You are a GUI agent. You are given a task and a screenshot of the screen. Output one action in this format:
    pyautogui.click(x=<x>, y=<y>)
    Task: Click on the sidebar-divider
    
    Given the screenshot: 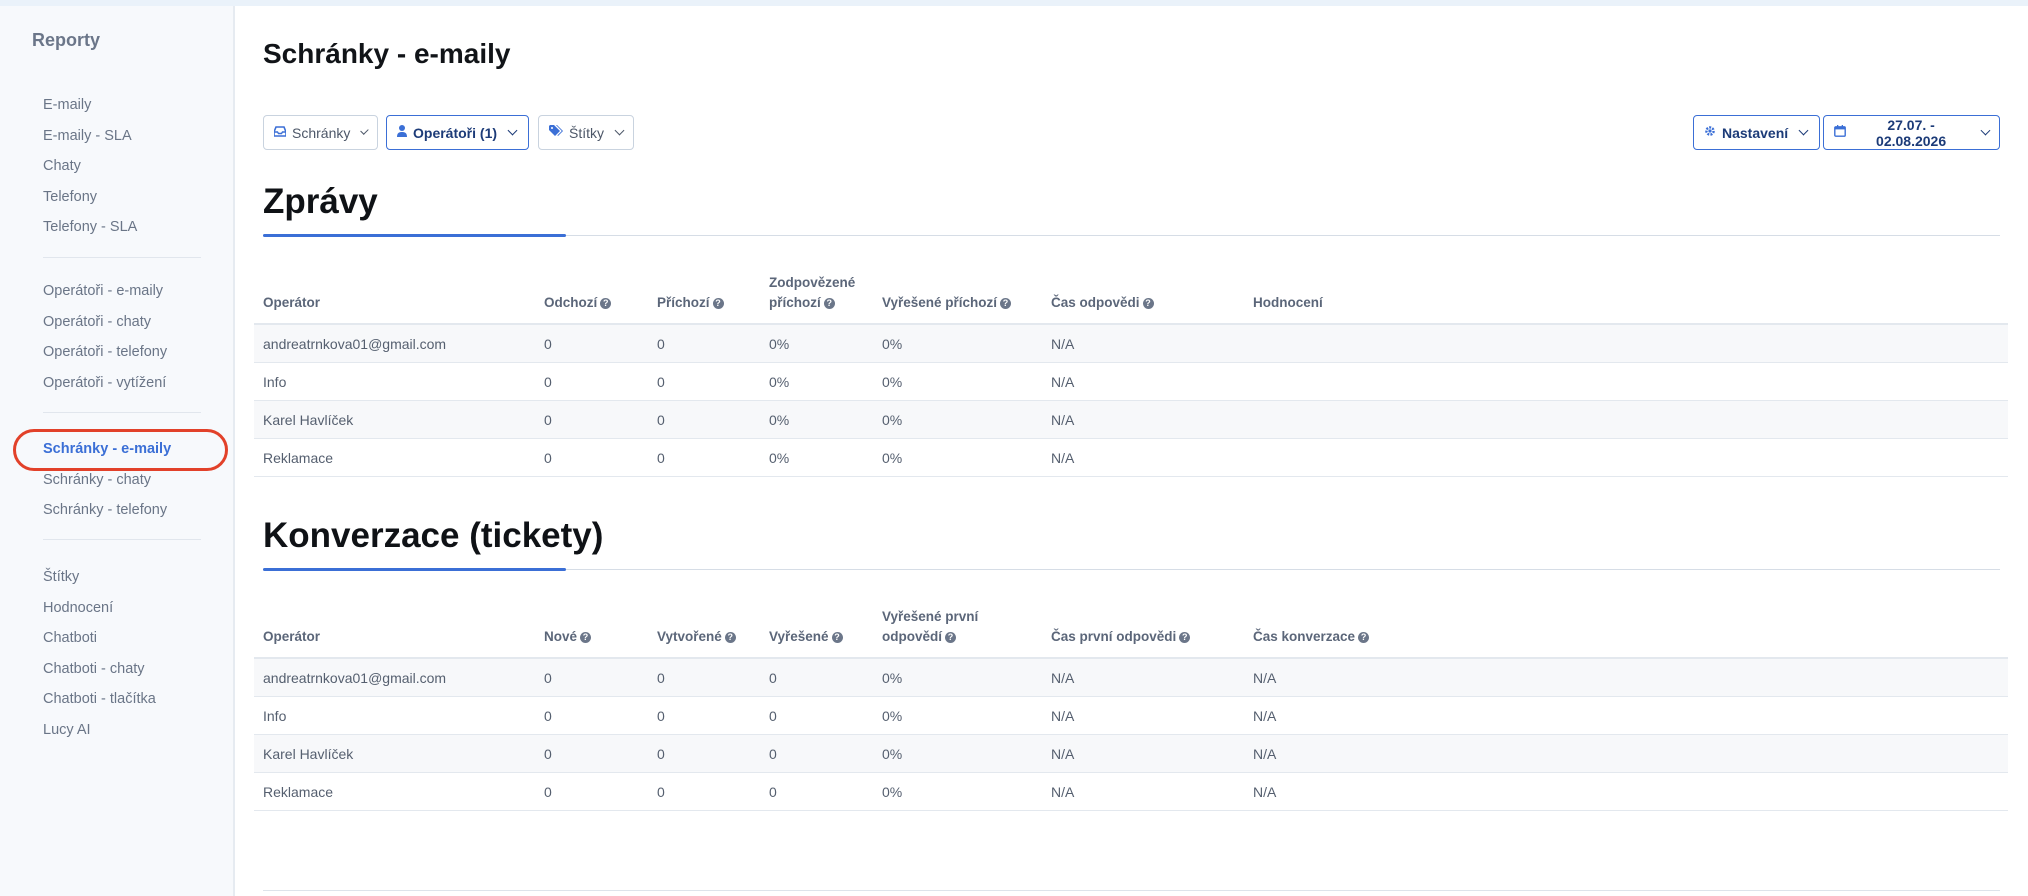 What is the action you would take?
    pyautogui.click(x=122, y=257)
    